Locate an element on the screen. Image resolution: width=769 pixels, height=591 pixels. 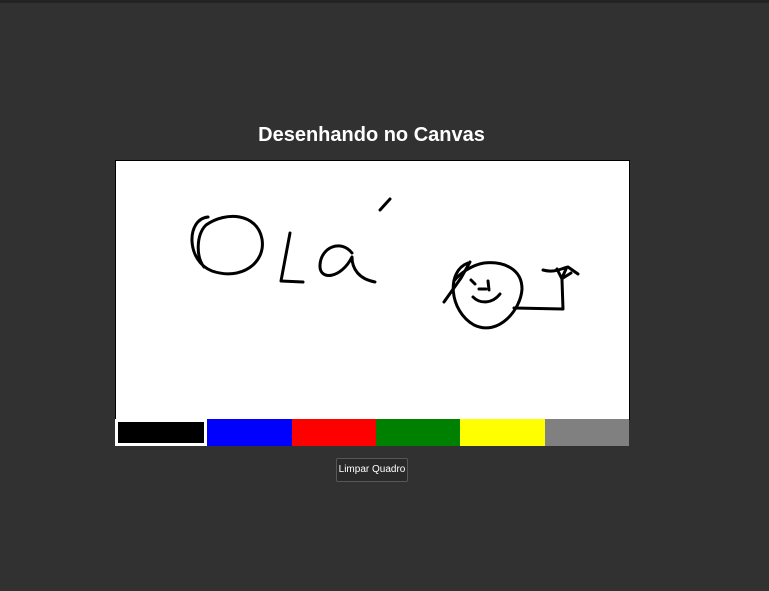
stroke-eye-left is located at coordinates (473, 282).